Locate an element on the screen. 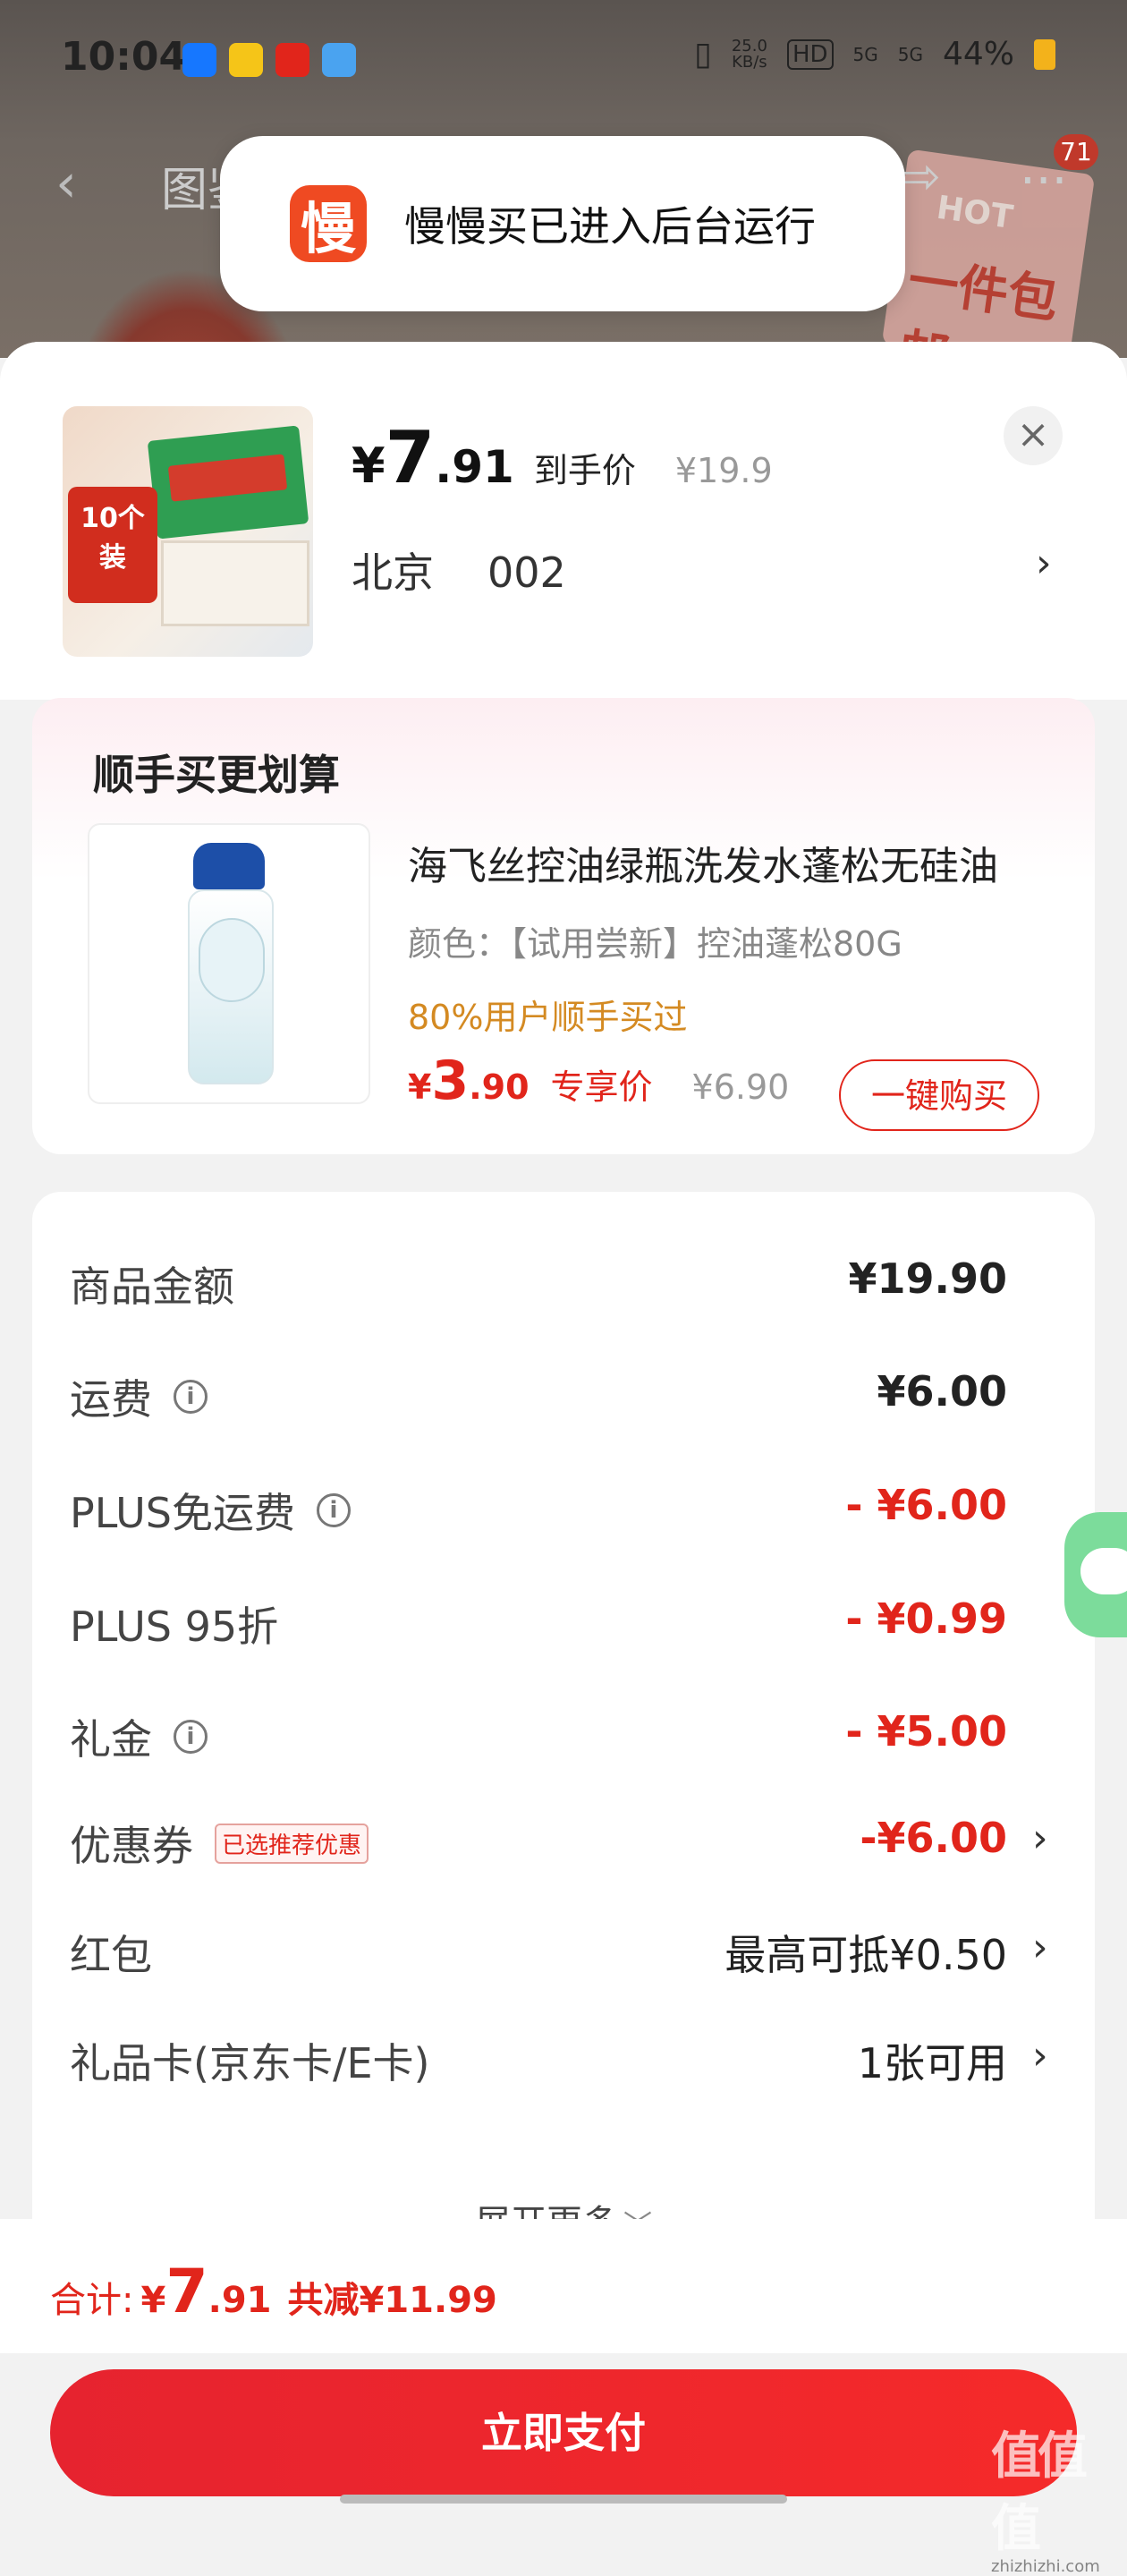 The image size is (1127, 2576). product-pack is located at coordinates (235, 583).